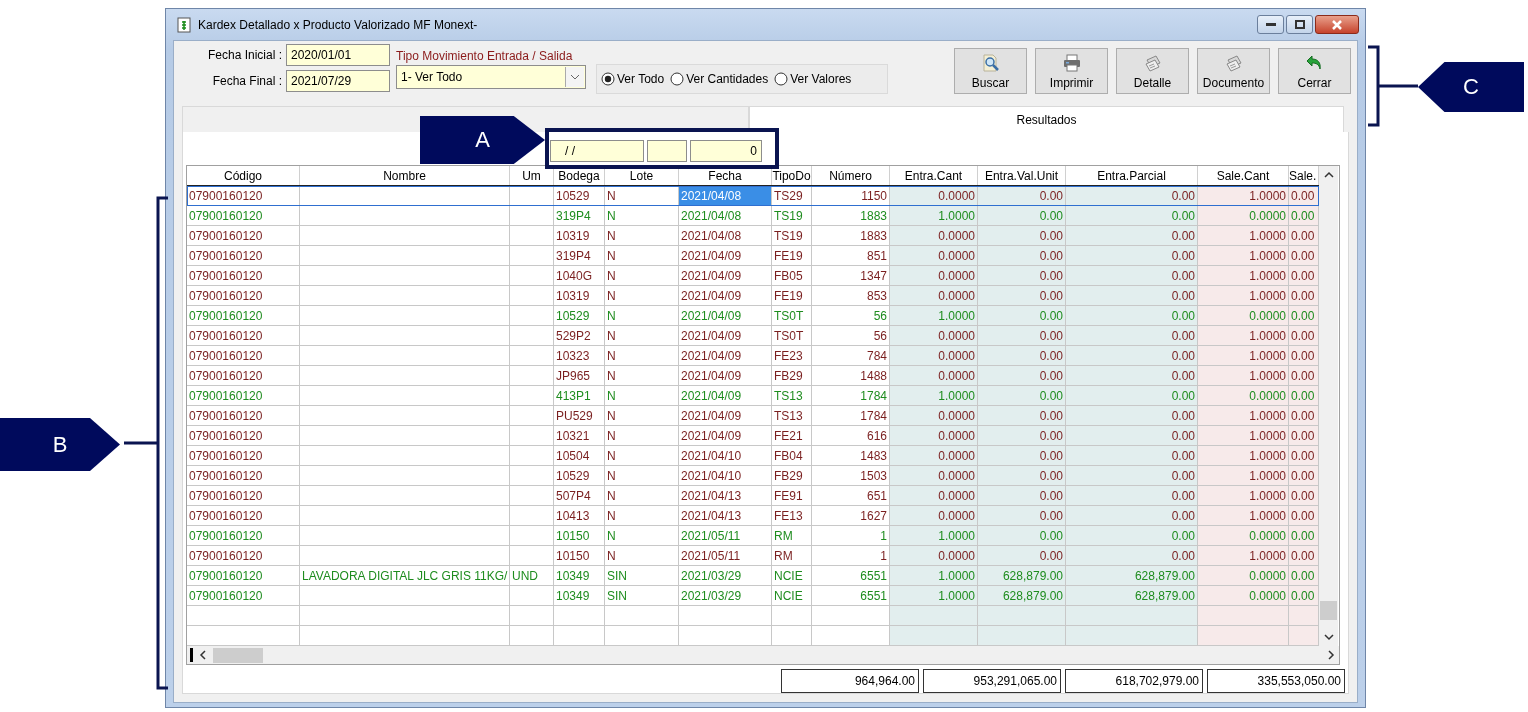 The width and height of the screenshot is (1528, 712). Describe the element at coordinates (753, 496) in the screenshot. I see `table-row: 07900160120 507P4 N 2021/04/13 FE91 651 0.0000 0.00 0.00 1.0000 0.00` at that location.